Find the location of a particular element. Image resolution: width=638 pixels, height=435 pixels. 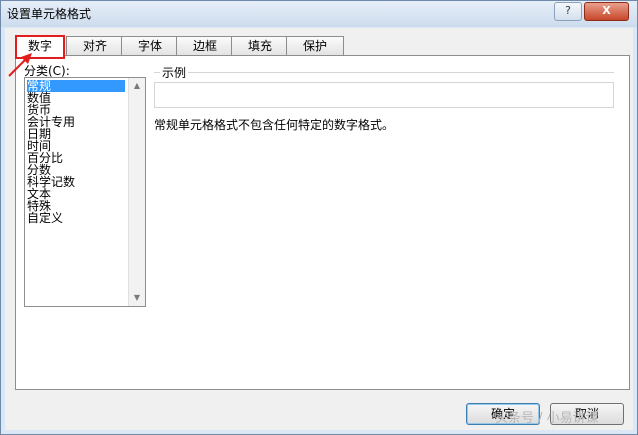

category-item-custom: 自定义 is located at coordinates (76, 218).